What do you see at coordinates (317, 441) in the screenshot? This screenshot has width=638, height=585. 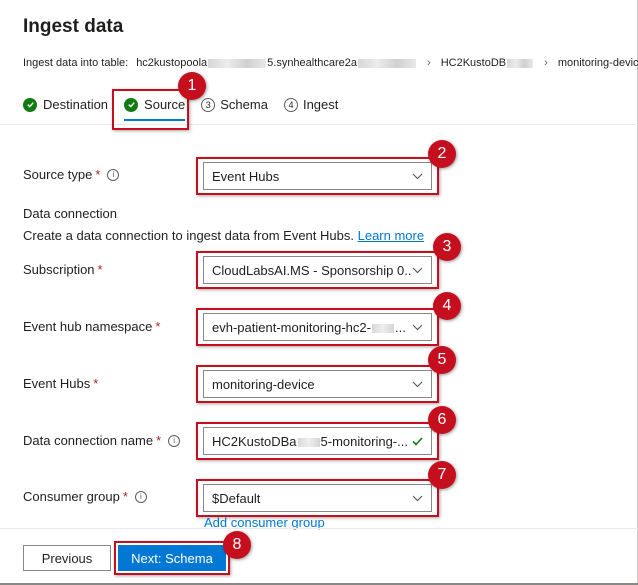 I see `callout-highlight-connection-name` at bounding box center [317, 441].